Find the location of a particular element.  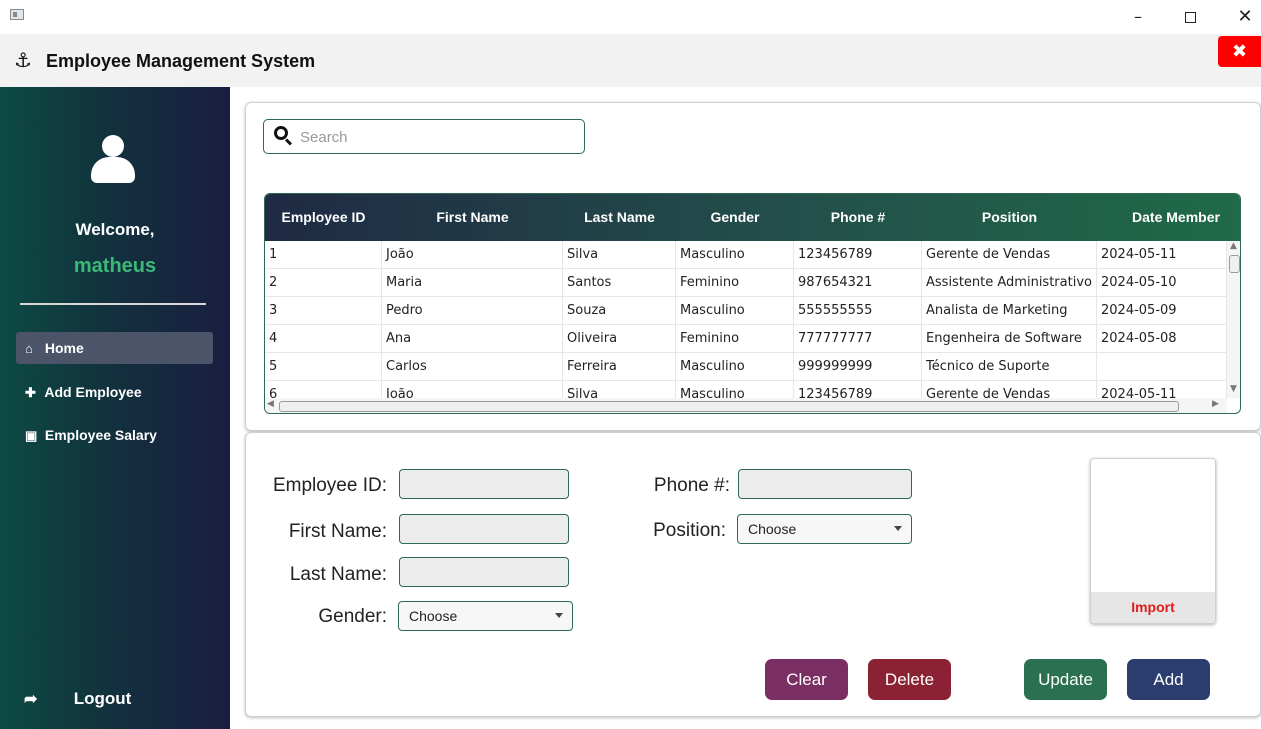

logout-button: ➦ Logout is located at coordinates (119, 699).